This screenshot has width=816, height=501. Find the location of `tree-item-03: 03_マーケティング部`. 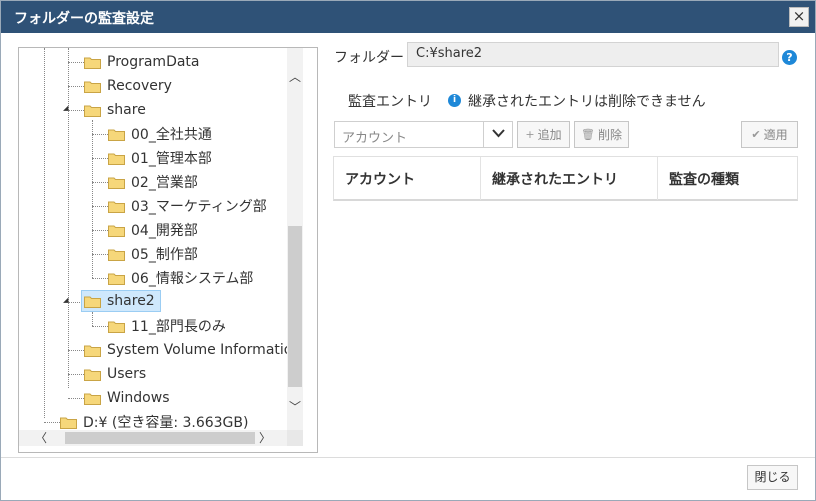

tree-item-03: 03_マーケティング部 is located at coordinates (187, 206).